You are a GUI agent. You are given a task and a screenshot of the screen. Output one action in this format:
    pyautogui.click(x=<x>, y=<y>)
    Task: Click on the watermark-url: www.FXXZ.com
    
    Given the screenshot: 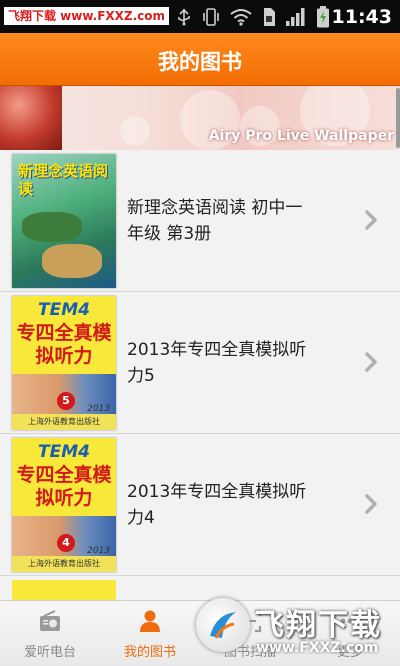 What is the action you would take?
    pyautogui.click(x=317, y=648)
    